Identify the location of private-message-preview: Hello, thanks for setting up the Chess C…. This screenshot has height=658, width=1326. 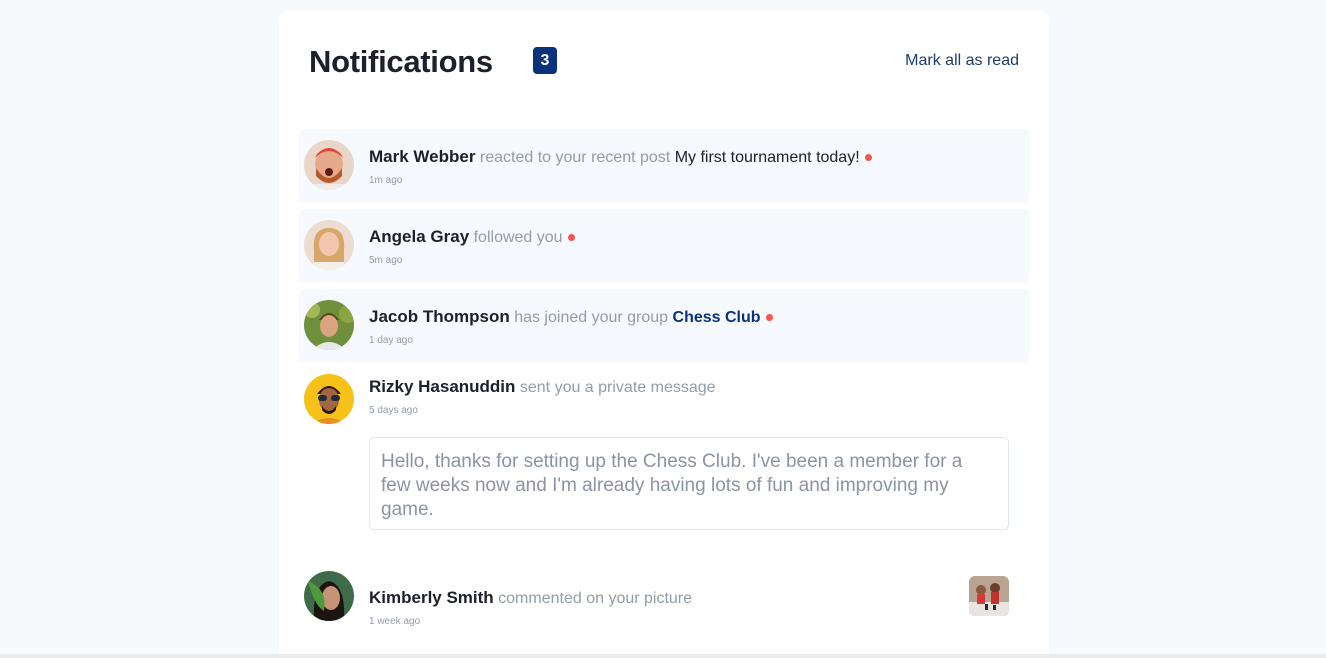
(689, 483).